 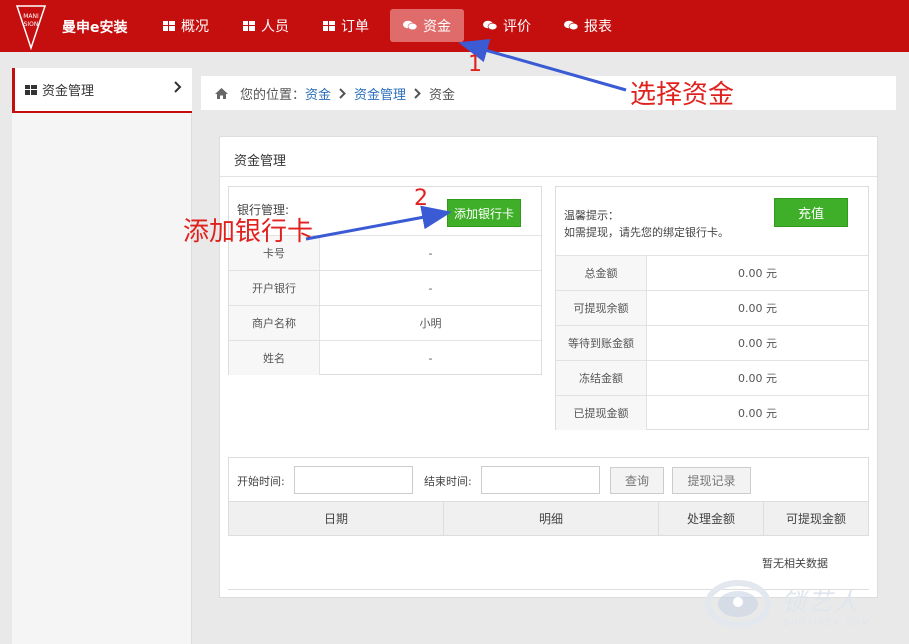 I want to click on watermark: 锁艺人 SUOYIREN.COM, so click(x=804, y=606).